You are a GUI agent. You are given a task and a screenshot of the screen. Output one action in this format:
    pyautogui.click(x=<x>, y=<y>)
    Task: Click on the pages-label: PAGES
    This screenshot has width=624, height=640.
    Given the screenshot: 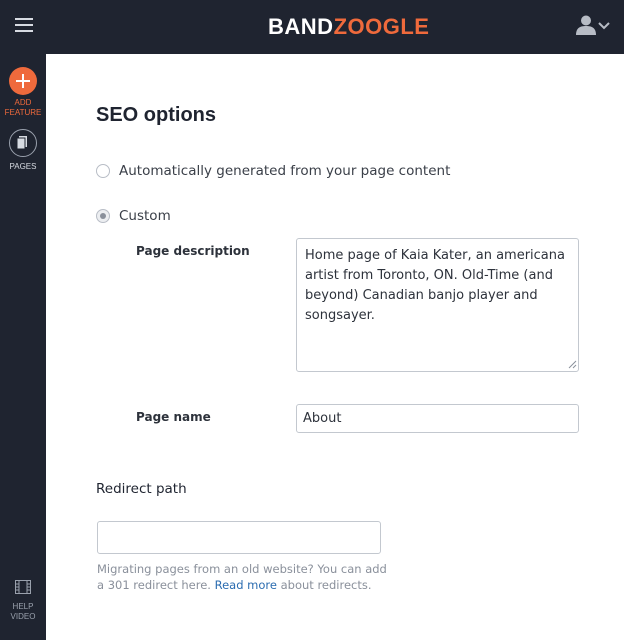 What is the action you would take?
    pyautogui.click(x=23, y=167)
    